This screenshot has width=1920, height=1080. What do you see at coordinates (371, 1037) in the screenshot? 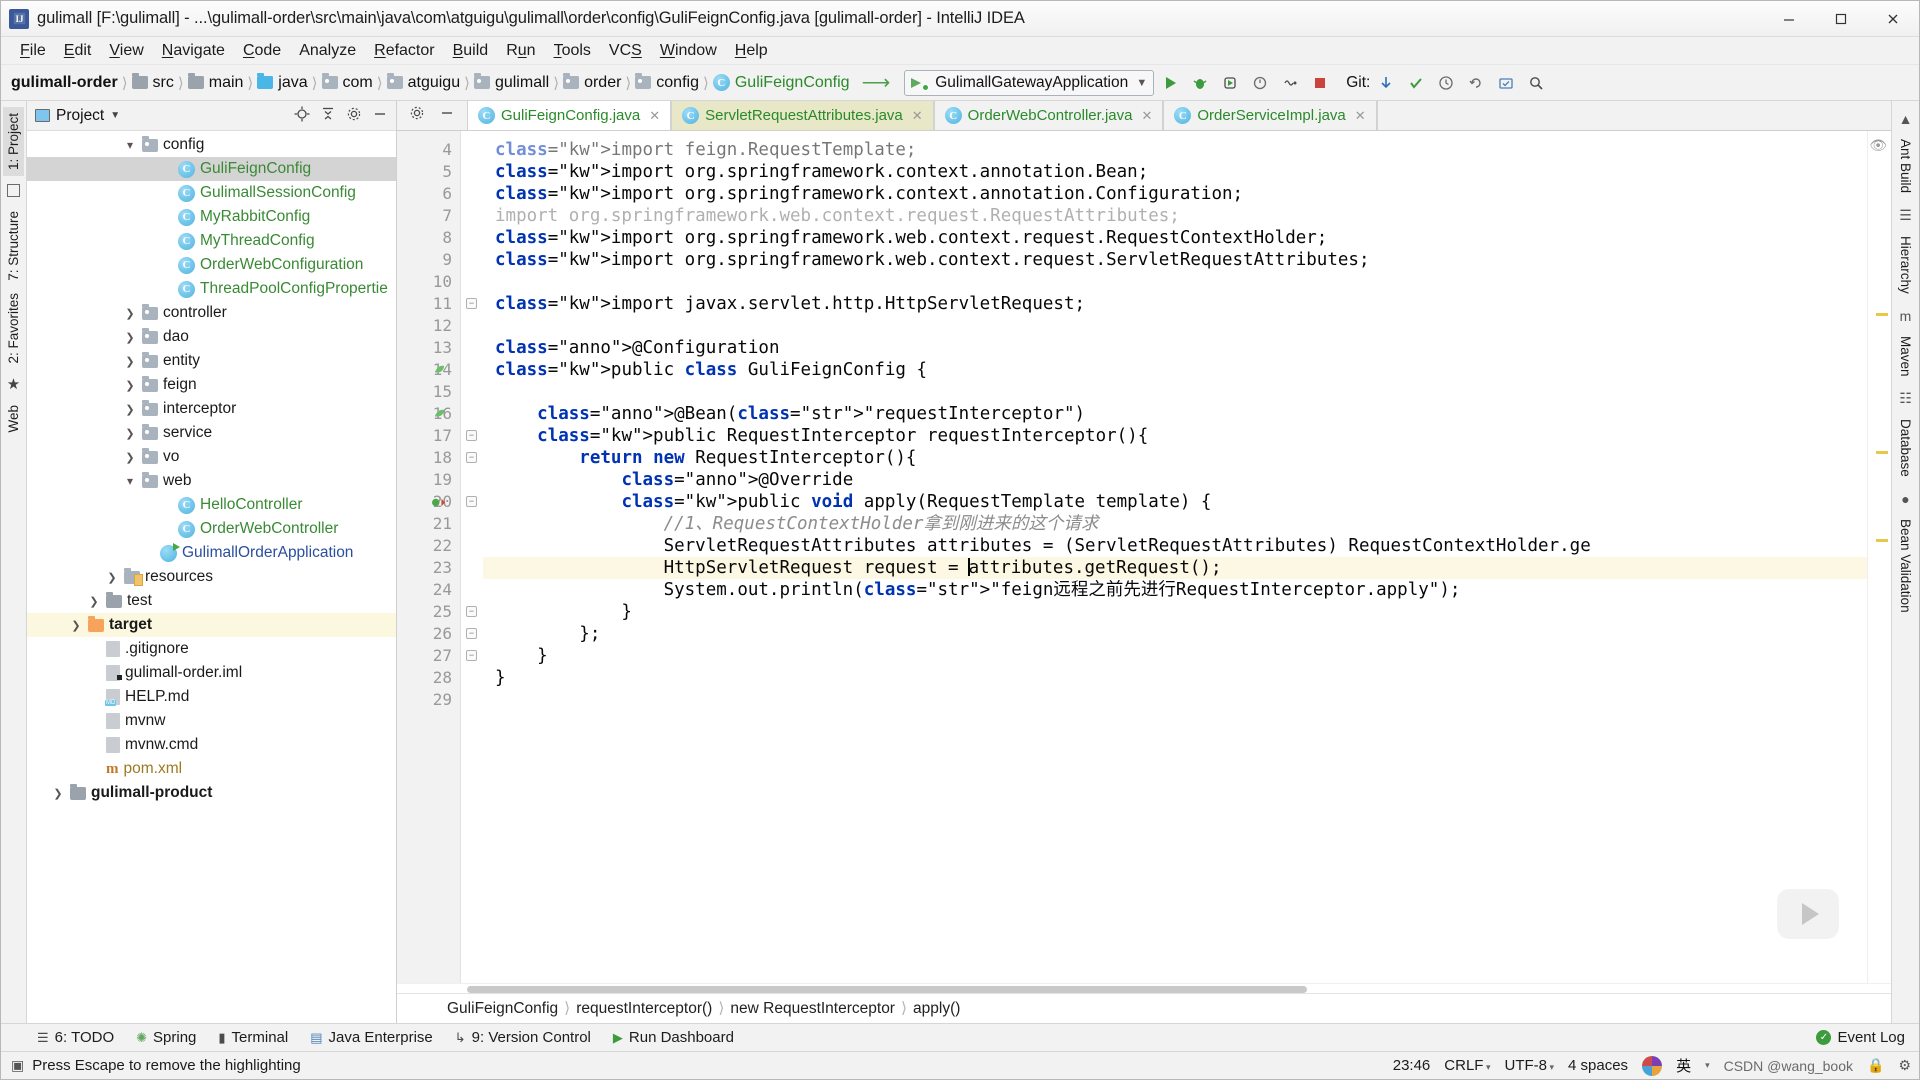
I see `tool-window-java-enterprise: ▤ Java Enterprise` at bounding box center [371, 1037].